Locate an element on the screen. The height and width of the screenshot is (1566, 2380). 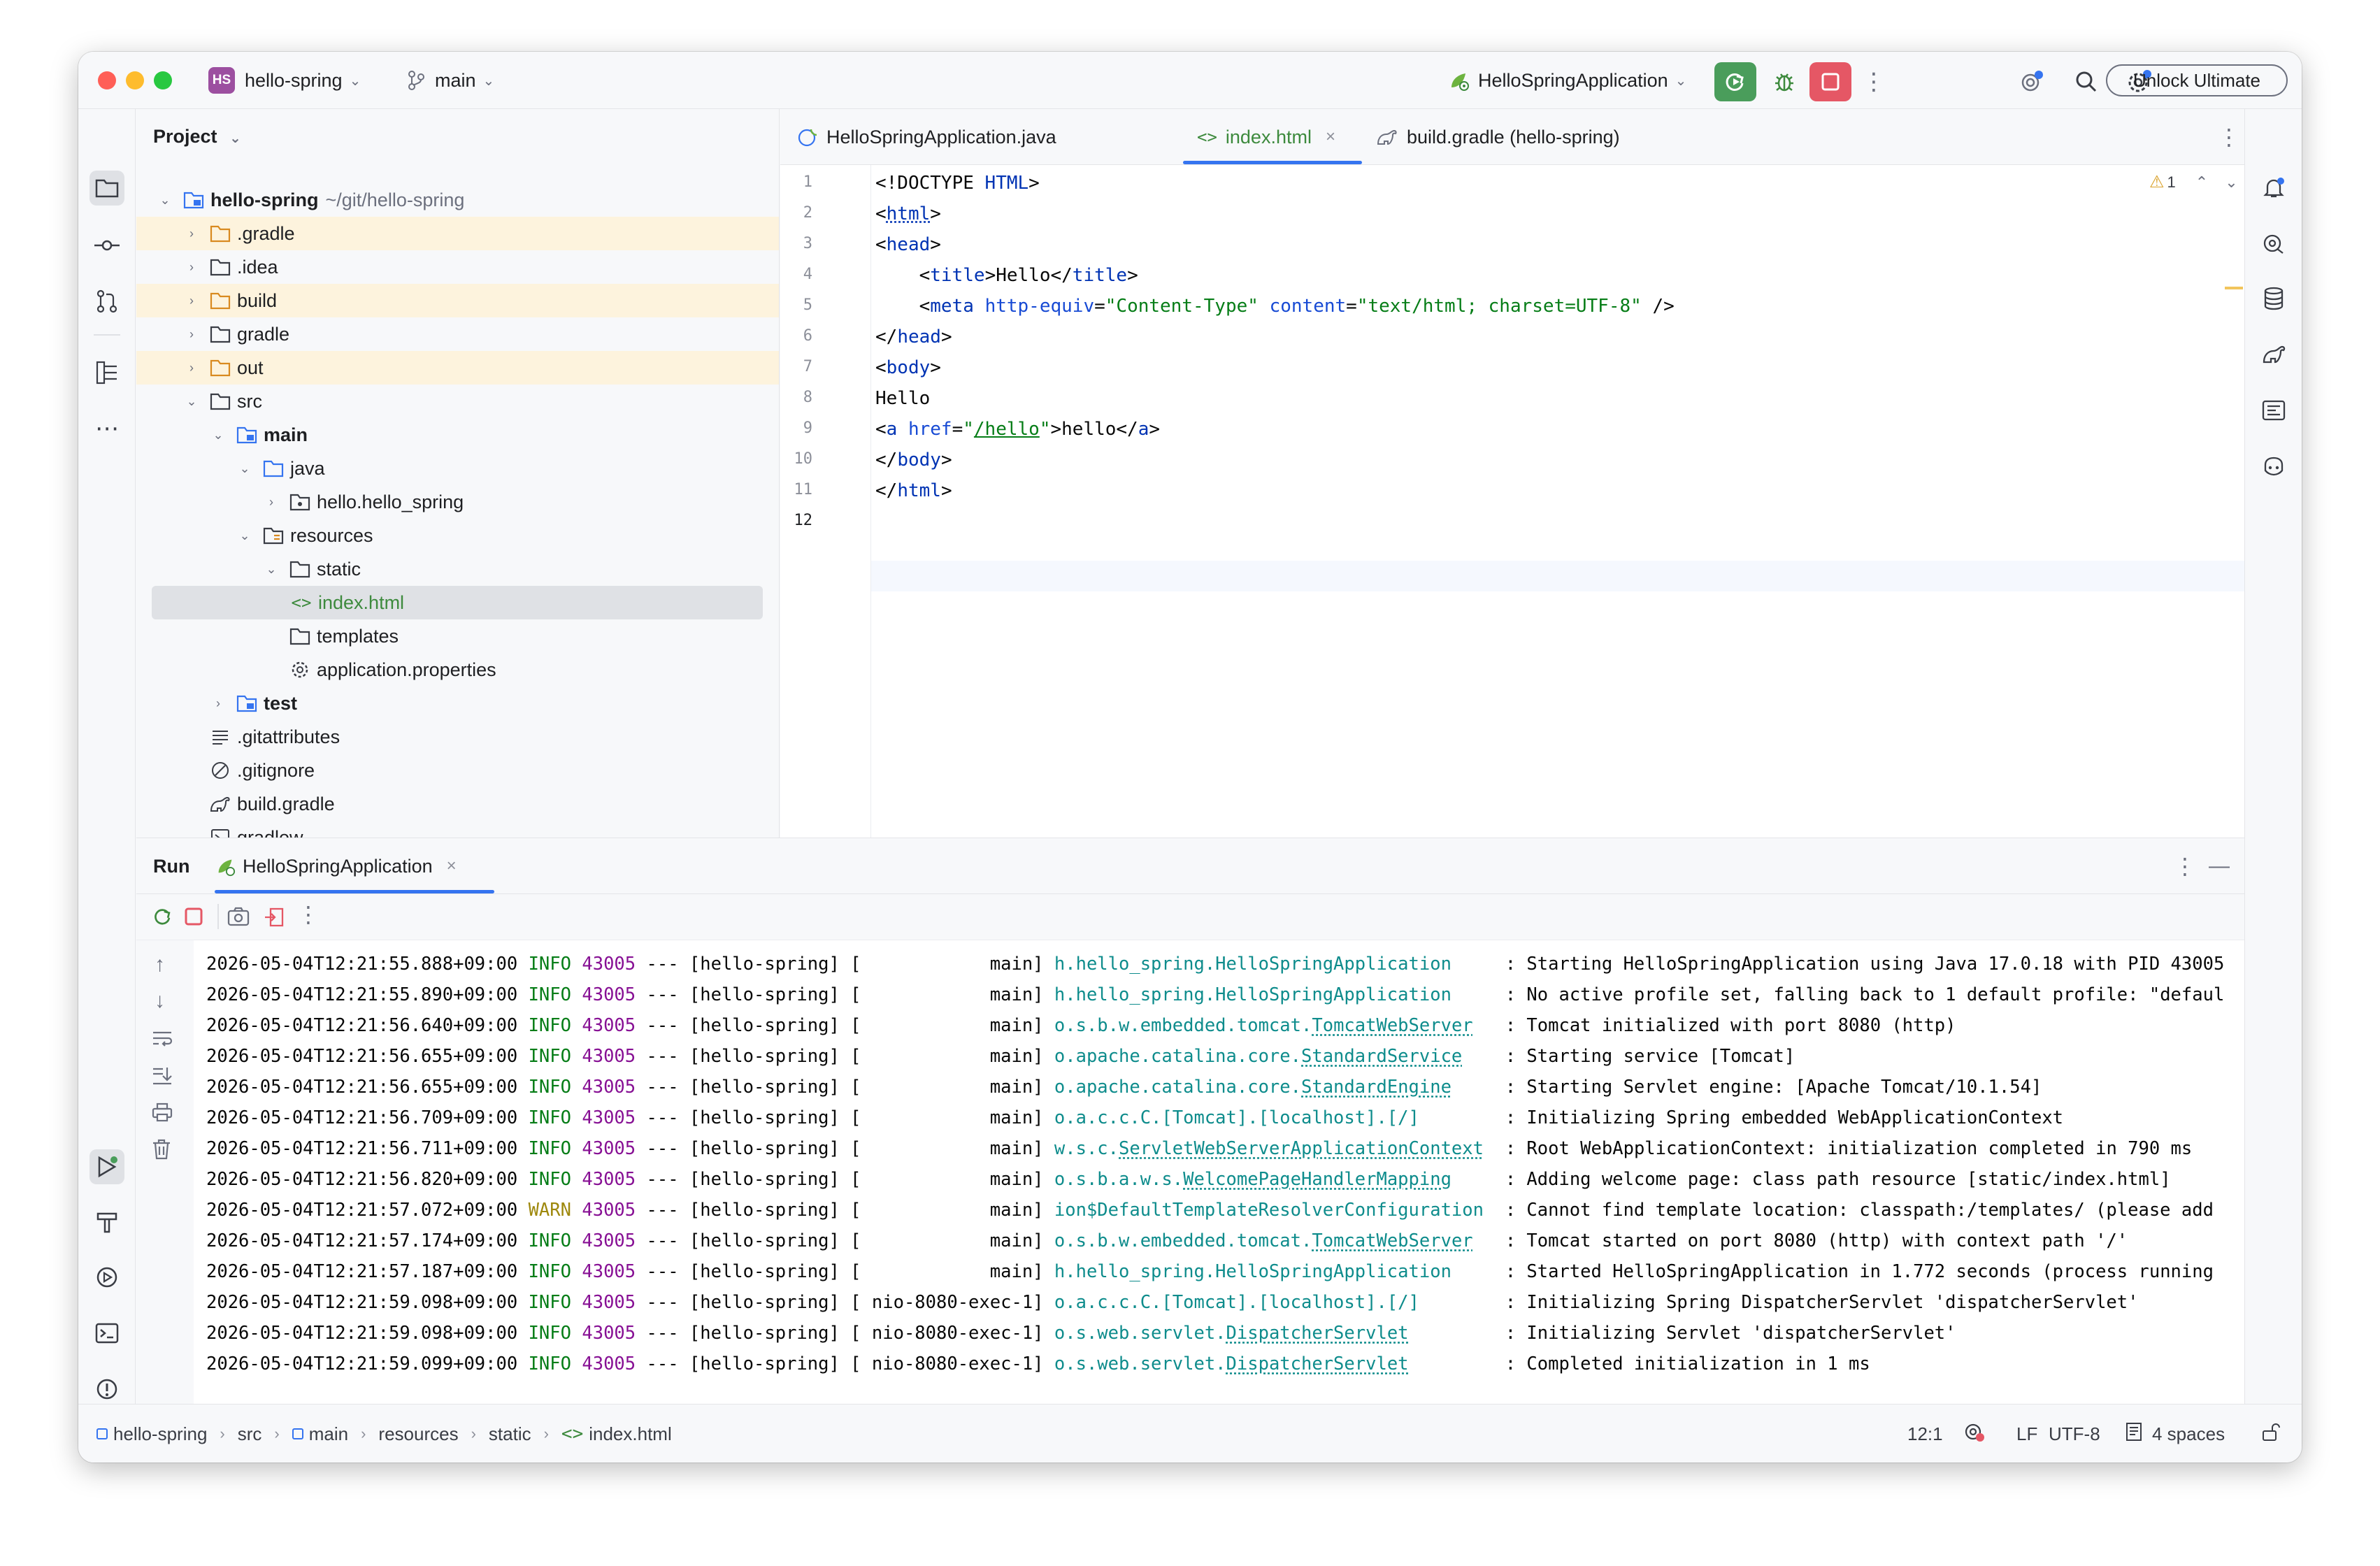
warning-marker is located at coordinates (2234, 288).